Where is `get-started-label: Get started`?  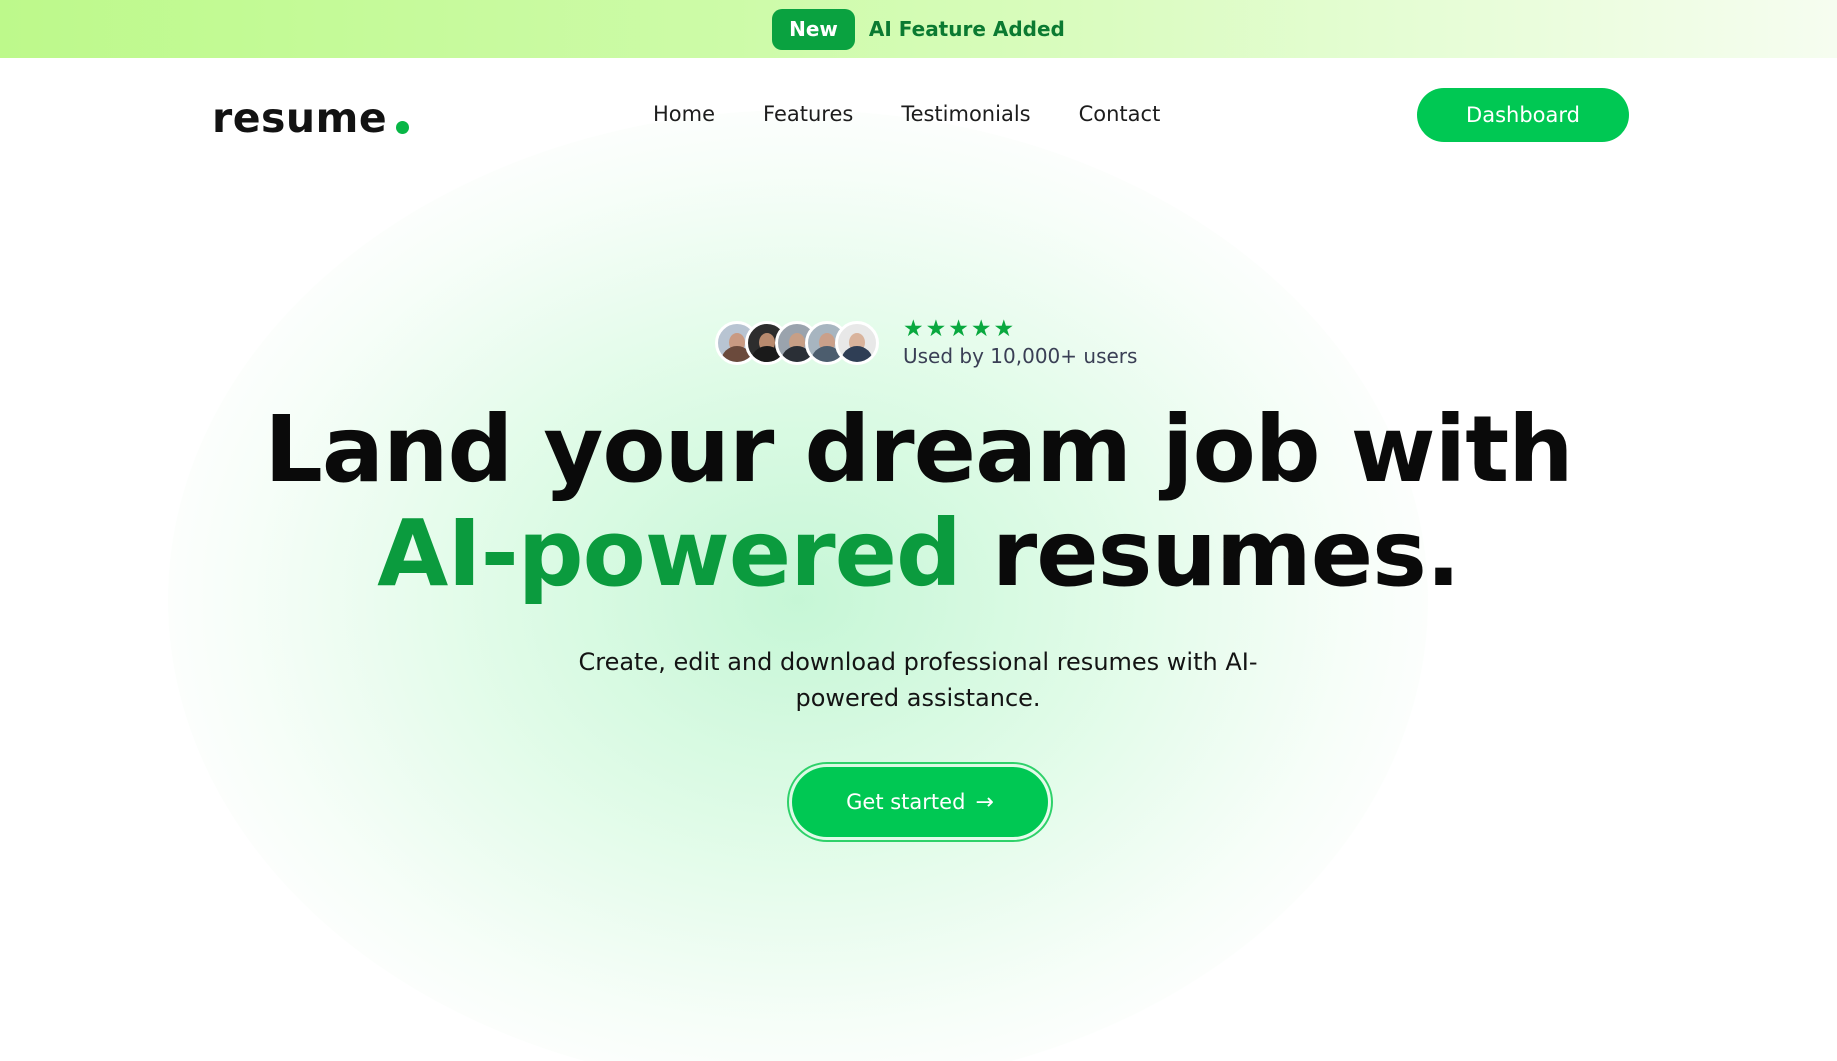 get-started-label: Get started is located at coordinates (906, 802).